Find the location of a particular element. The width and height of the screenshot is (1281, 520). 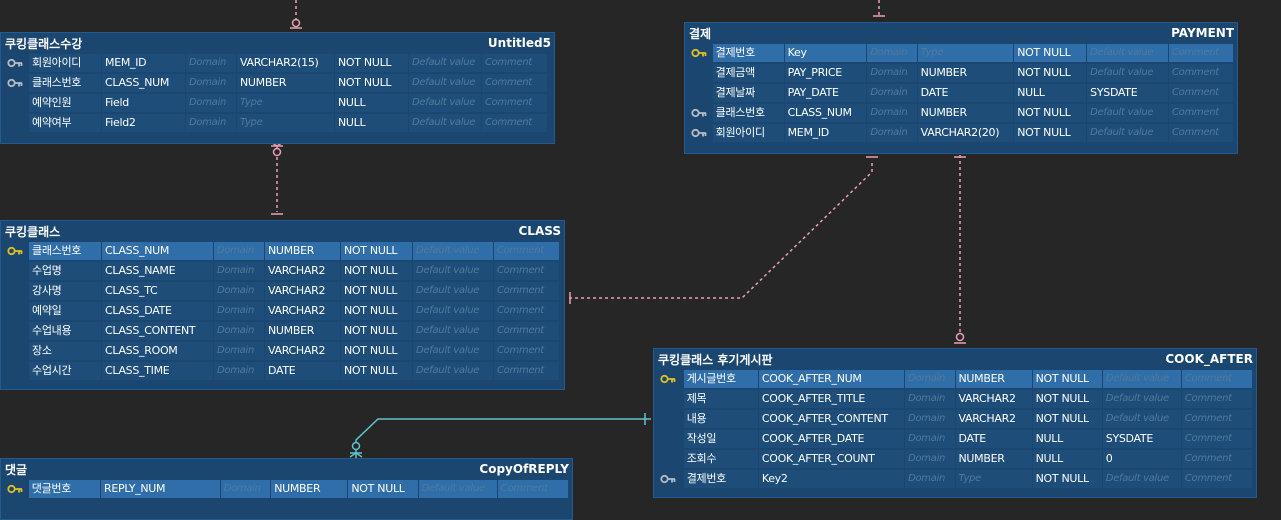

column-name-cell: 수업명 is located at coordinates (65, 271).